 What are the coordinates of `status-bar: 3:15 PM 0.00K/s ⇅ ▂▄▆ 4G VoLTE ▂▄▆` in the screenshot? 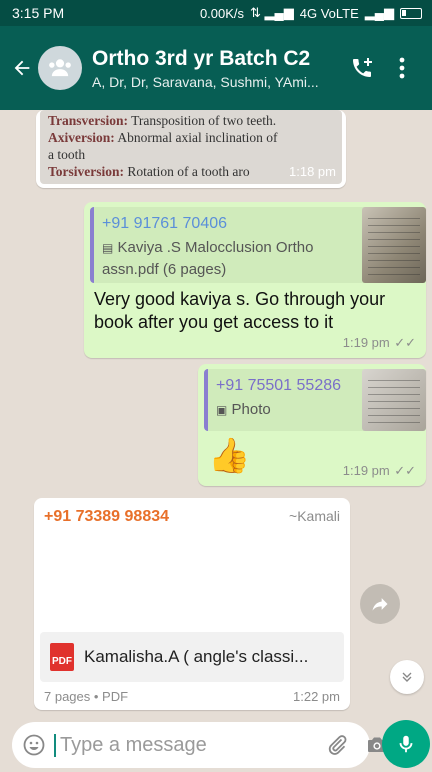 It's located at (216, 13).